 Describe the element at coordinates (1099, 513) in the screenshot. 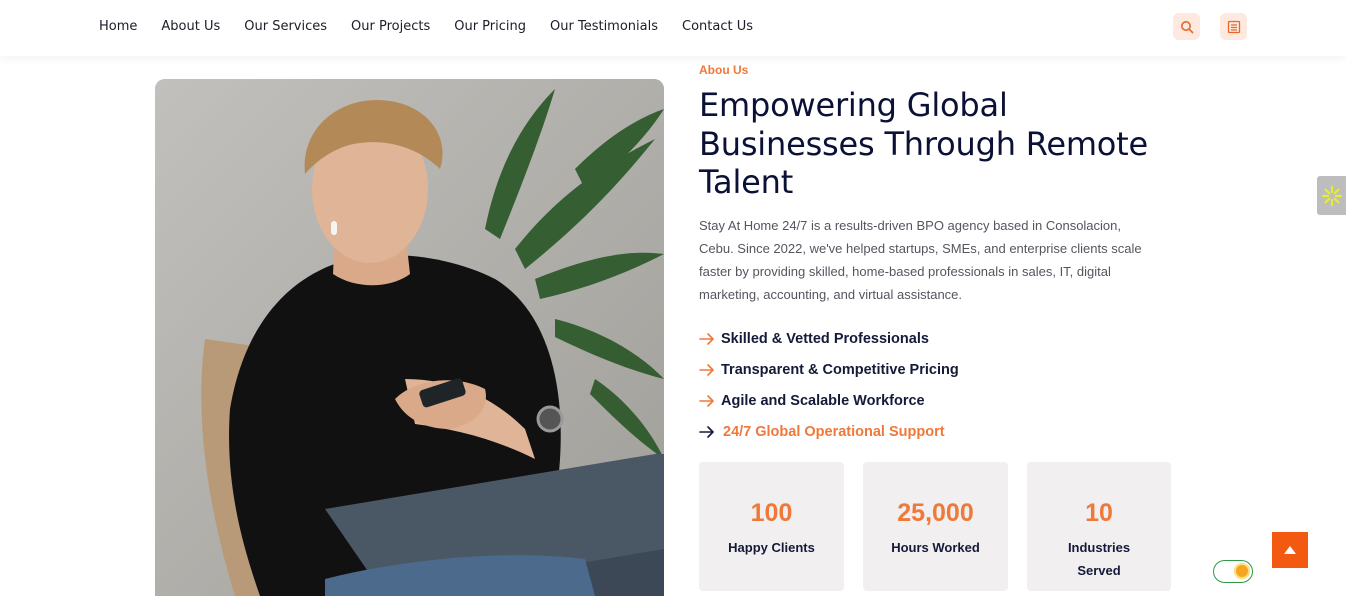

I see `stat-number: 10` at that location.